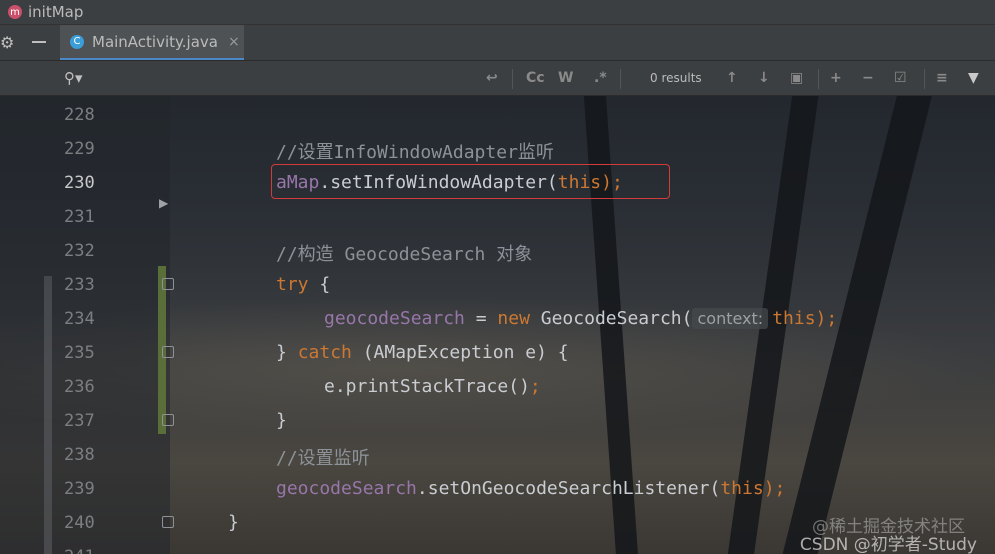  I want to click on line-number: 240, so click(79, 523).